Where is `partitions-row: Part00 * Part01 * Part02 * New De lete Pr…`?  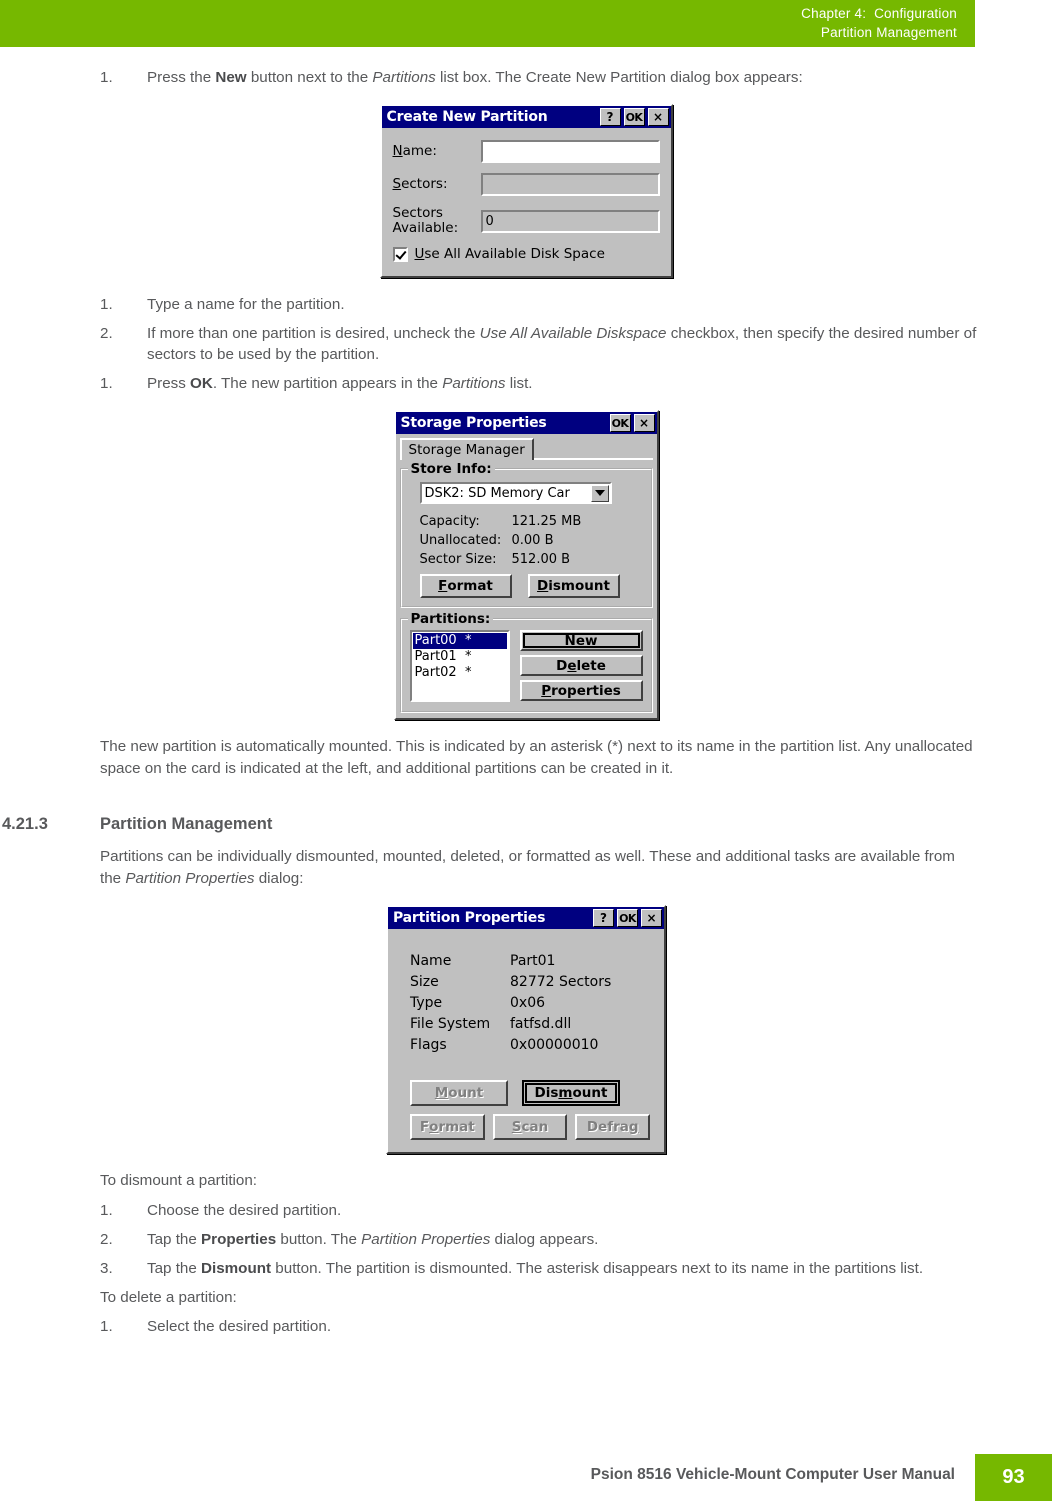
partitions-row: Part00 * Part01 * Part02 * New De lete Pr… is located at coordinates (526, 666).